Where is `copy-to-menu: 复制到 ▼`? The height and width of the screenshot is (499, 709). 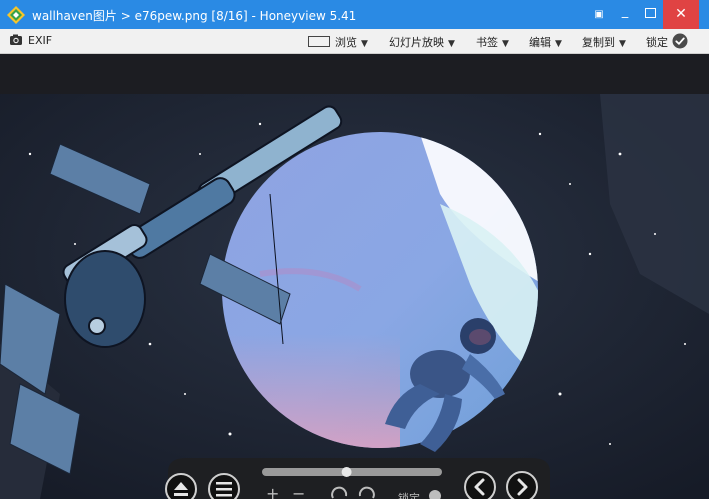 copy-to-menu: 复制到 ▼ is located at coordinates (604, 42).